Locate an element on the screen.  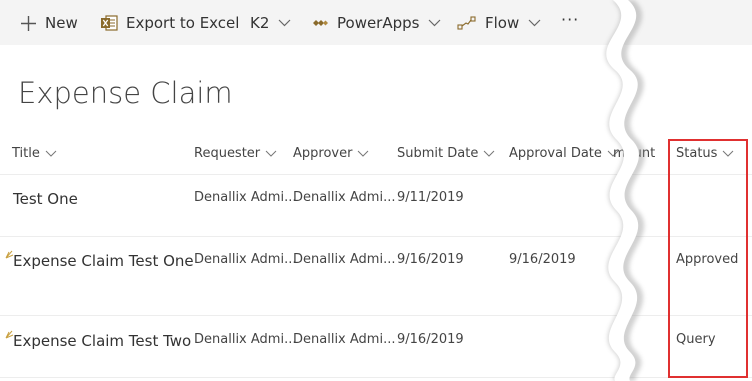
new-button: New is located at coordinates (49, 23).